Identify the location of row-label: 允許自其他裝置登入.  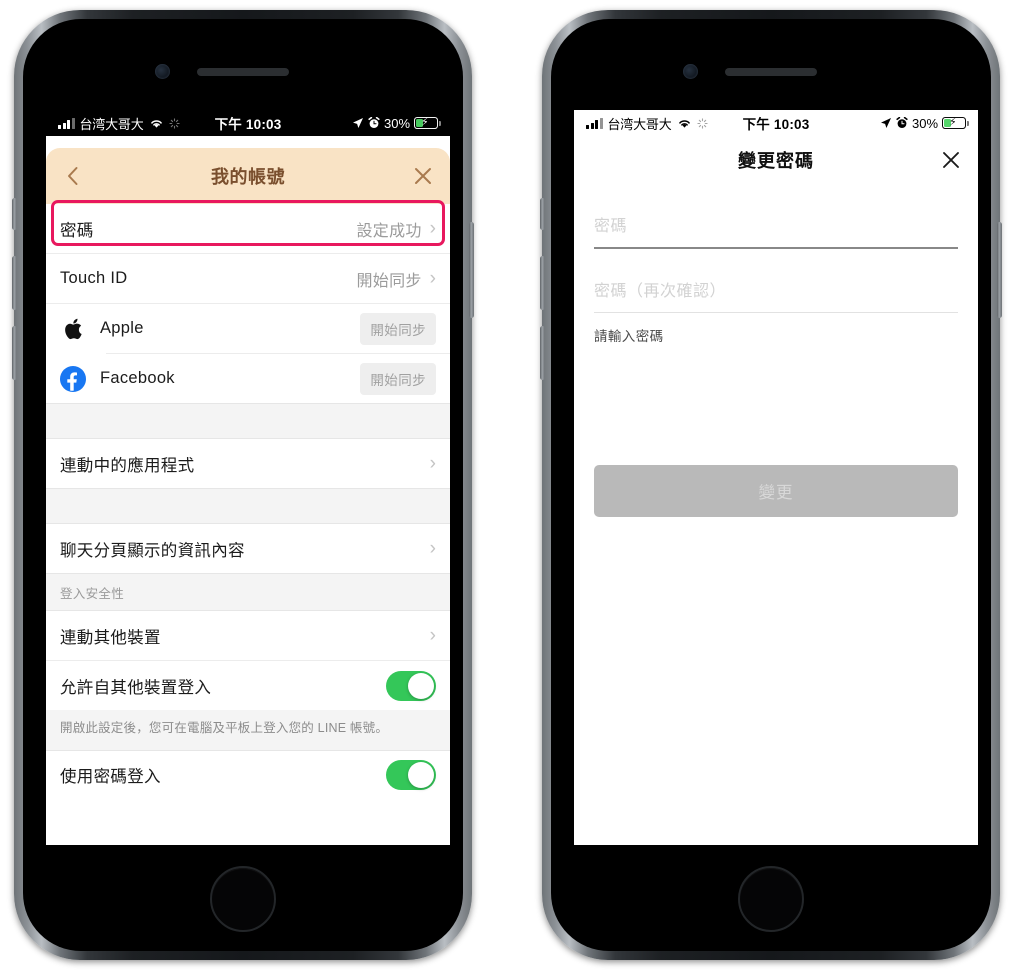
(136, 687).